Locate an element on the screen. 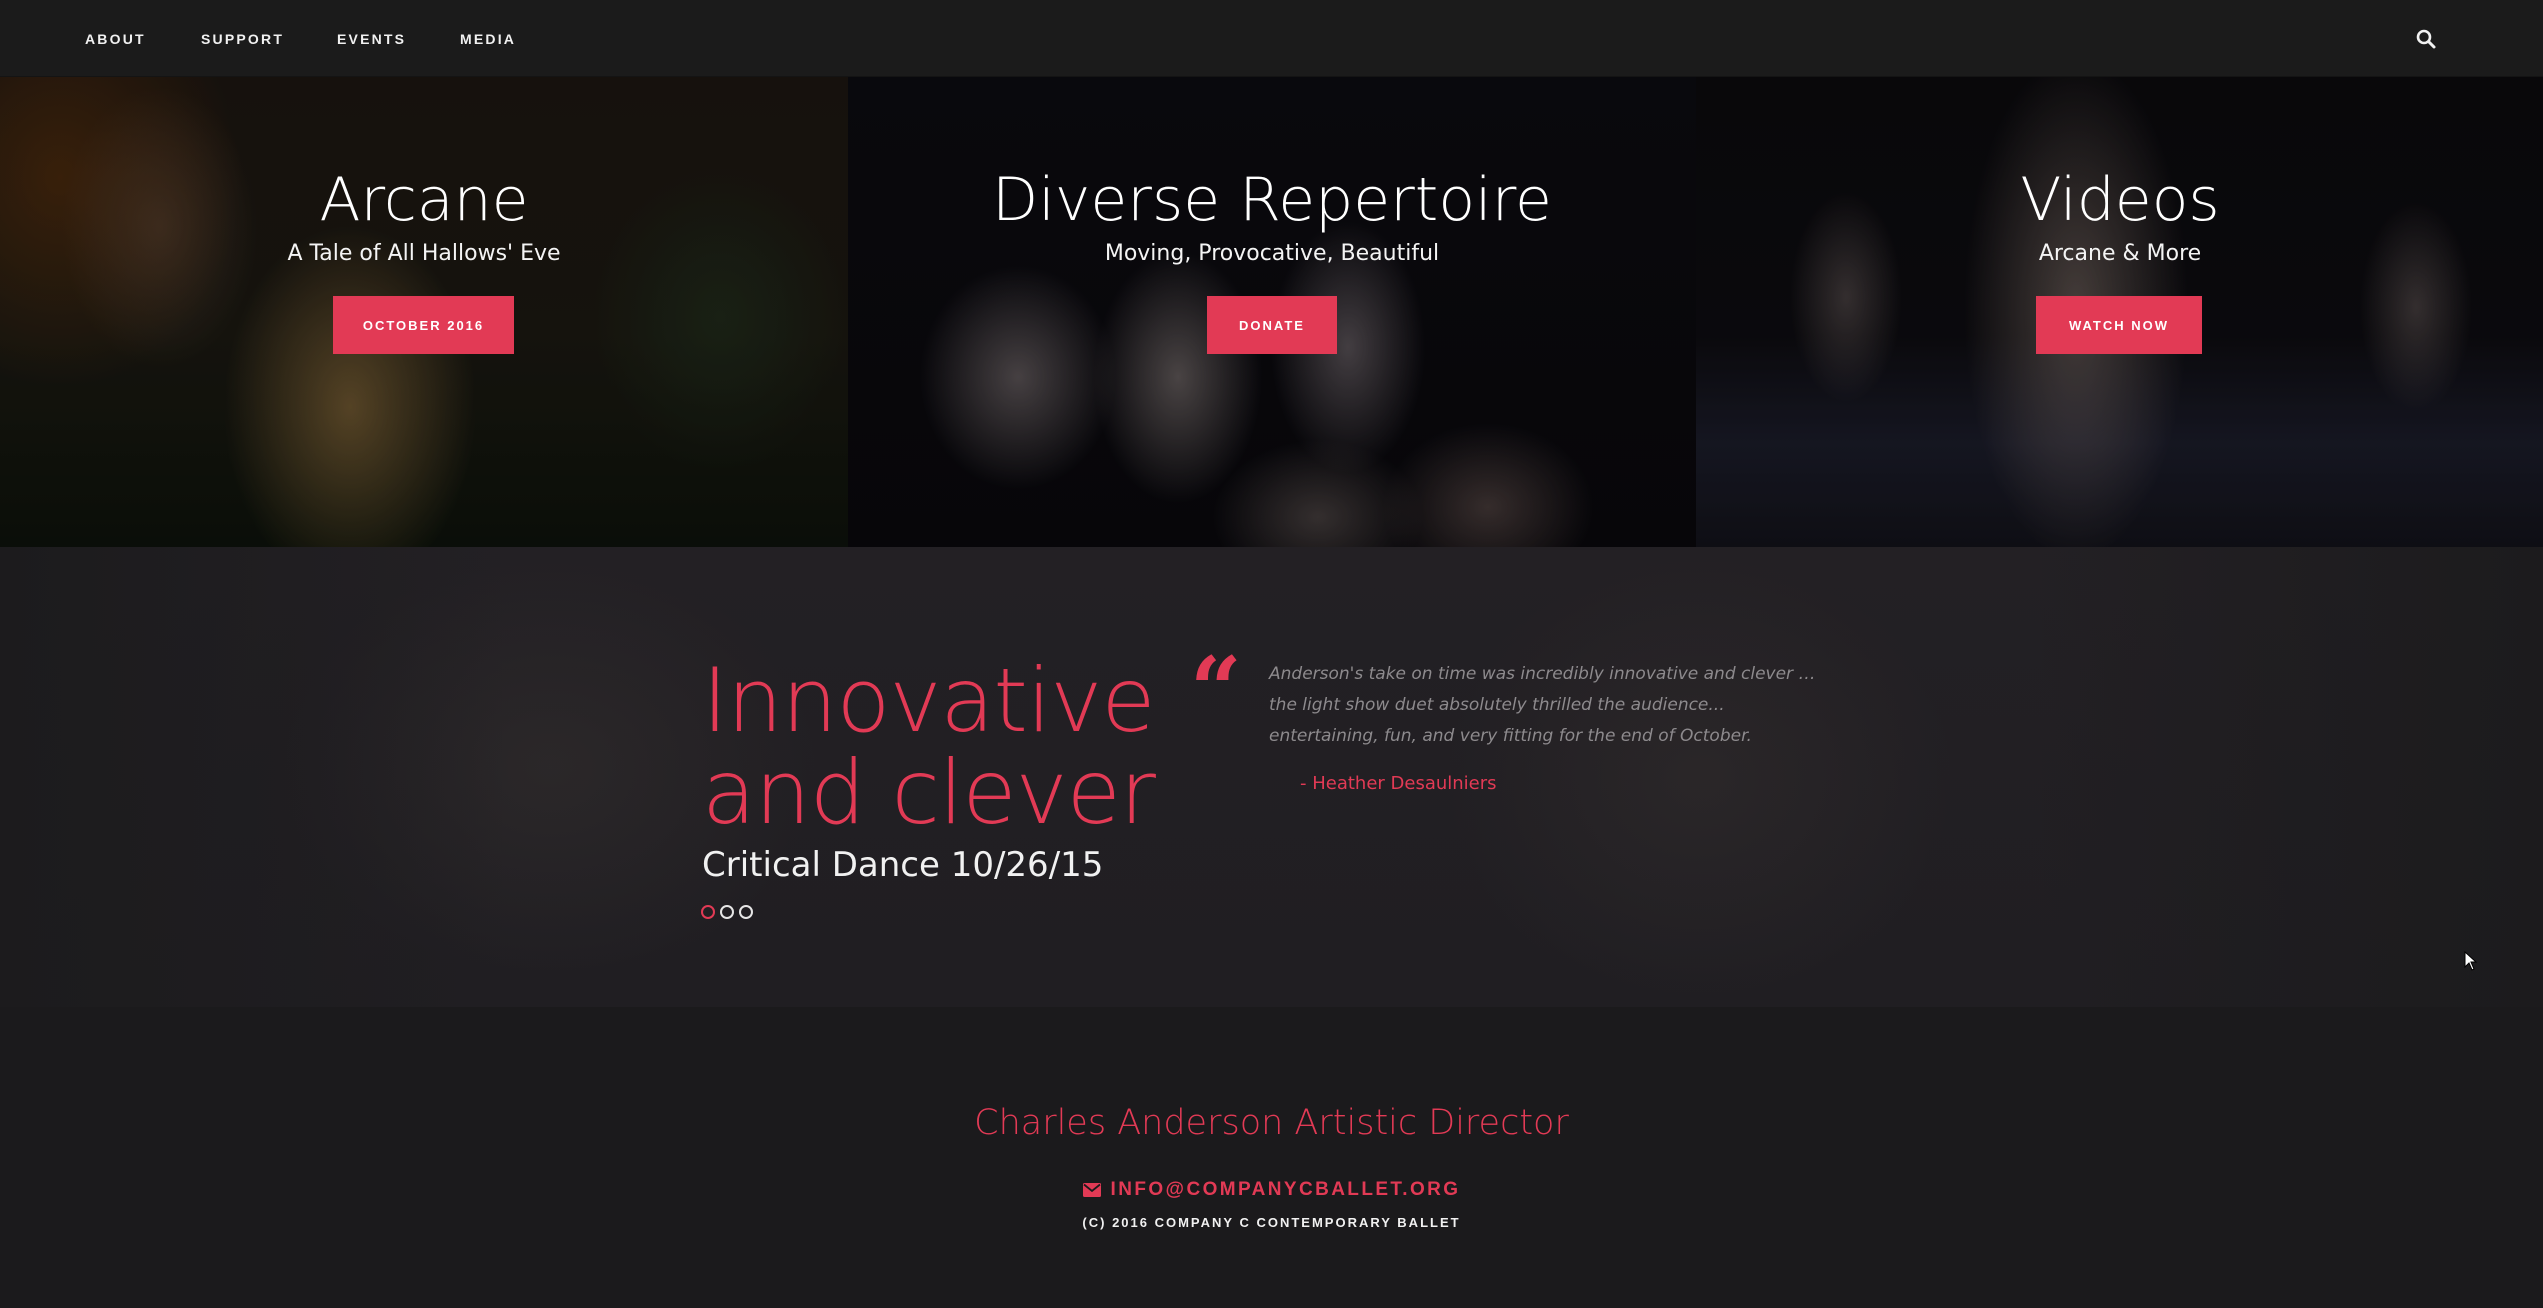 The height and width of the screenshot is (1308, 2543). mouse-cursor-icon is located at coordinates (2471, 961).